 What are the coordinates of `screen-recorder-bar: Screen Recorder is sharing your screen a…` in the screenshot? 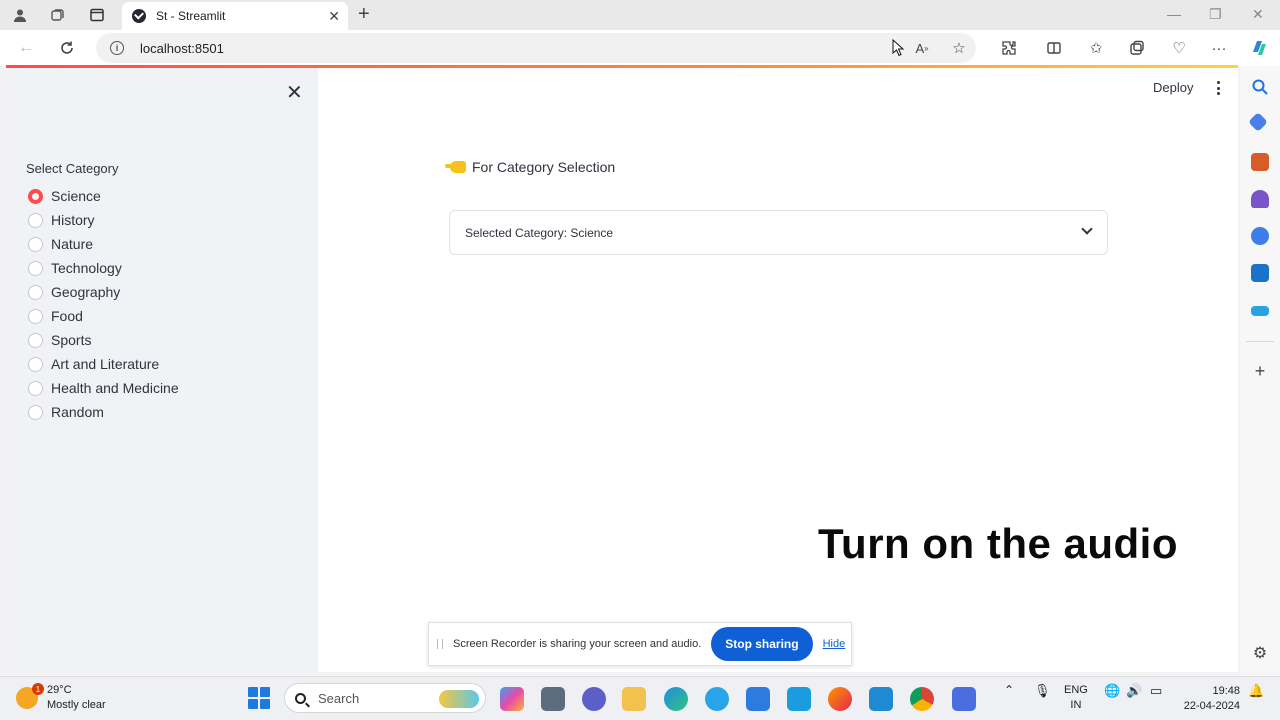 It's located at (640, 644).